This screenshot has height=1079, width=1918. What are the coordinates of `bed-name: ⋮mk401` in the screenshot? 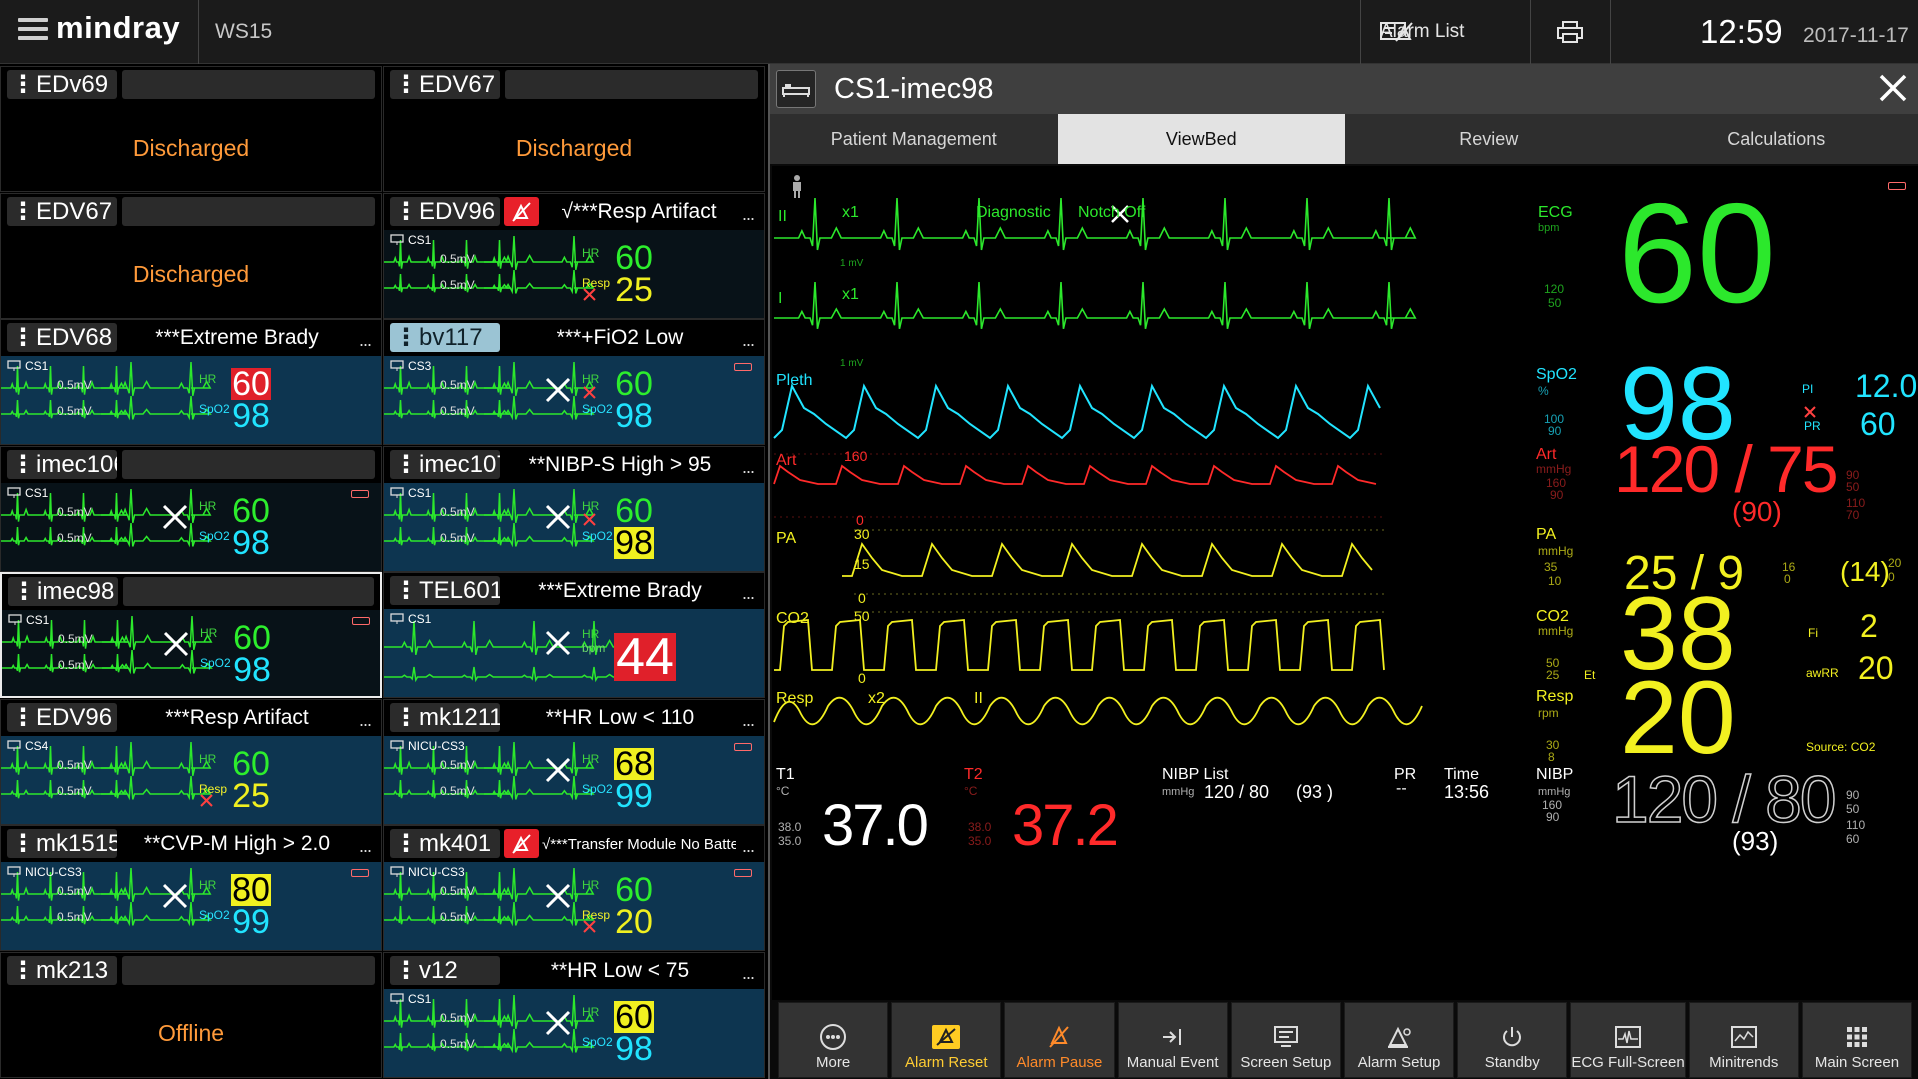 It's located at (445, 843).